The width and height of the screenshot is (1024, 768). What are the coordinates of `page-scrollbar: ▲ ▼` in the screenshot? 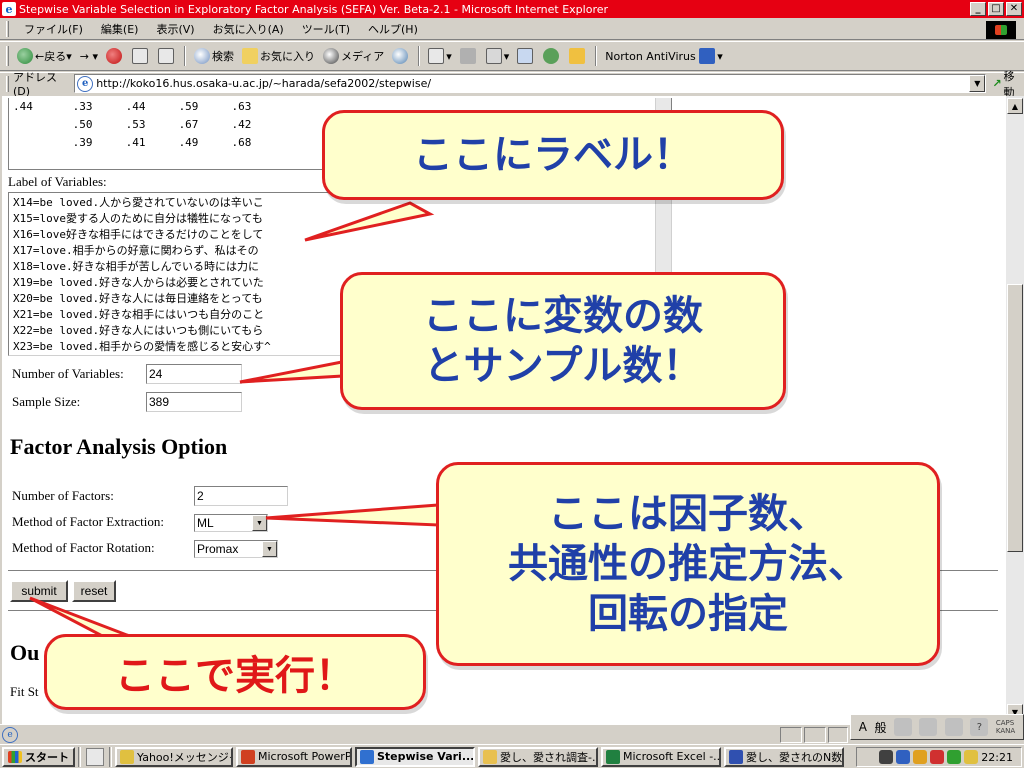 It's located at (1015, 410).